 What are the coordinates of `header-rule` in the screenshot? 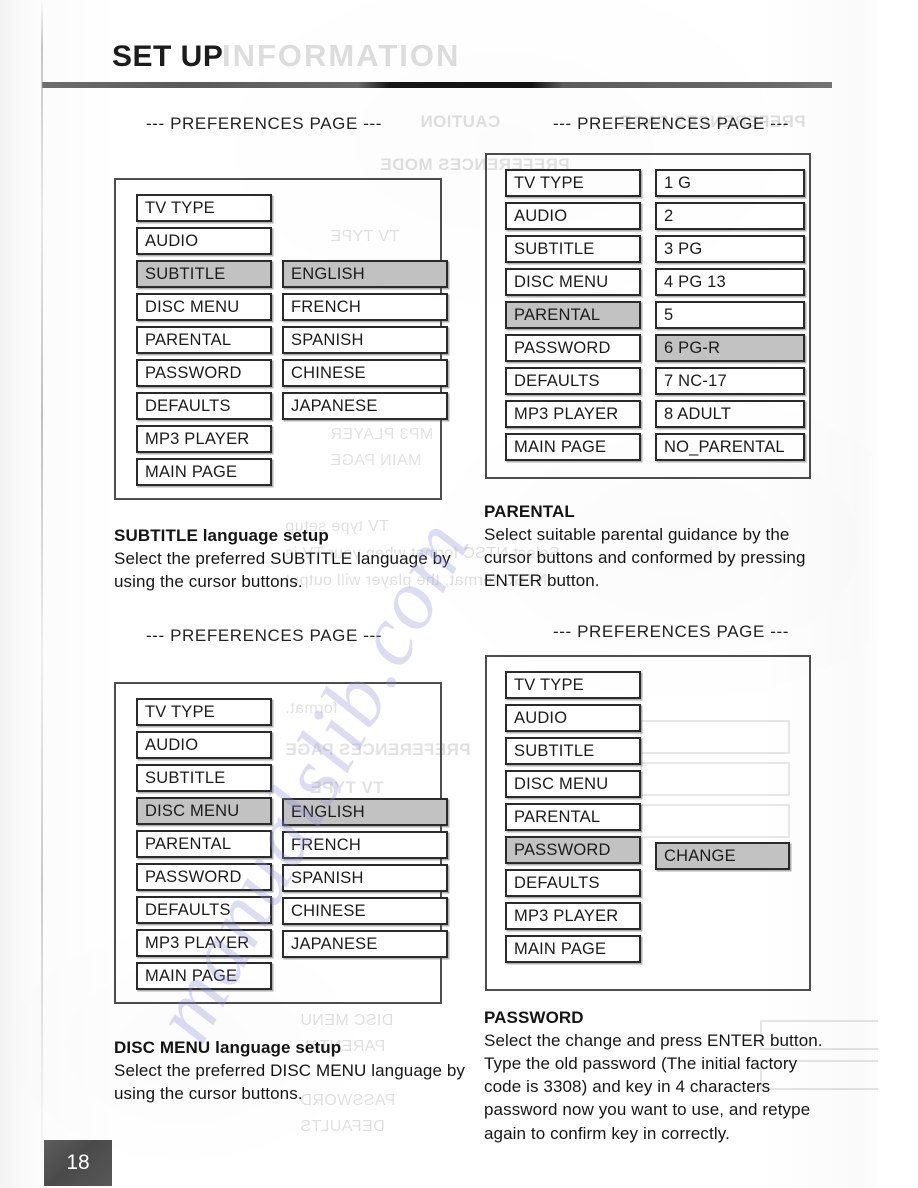 It's located at (437, 85).